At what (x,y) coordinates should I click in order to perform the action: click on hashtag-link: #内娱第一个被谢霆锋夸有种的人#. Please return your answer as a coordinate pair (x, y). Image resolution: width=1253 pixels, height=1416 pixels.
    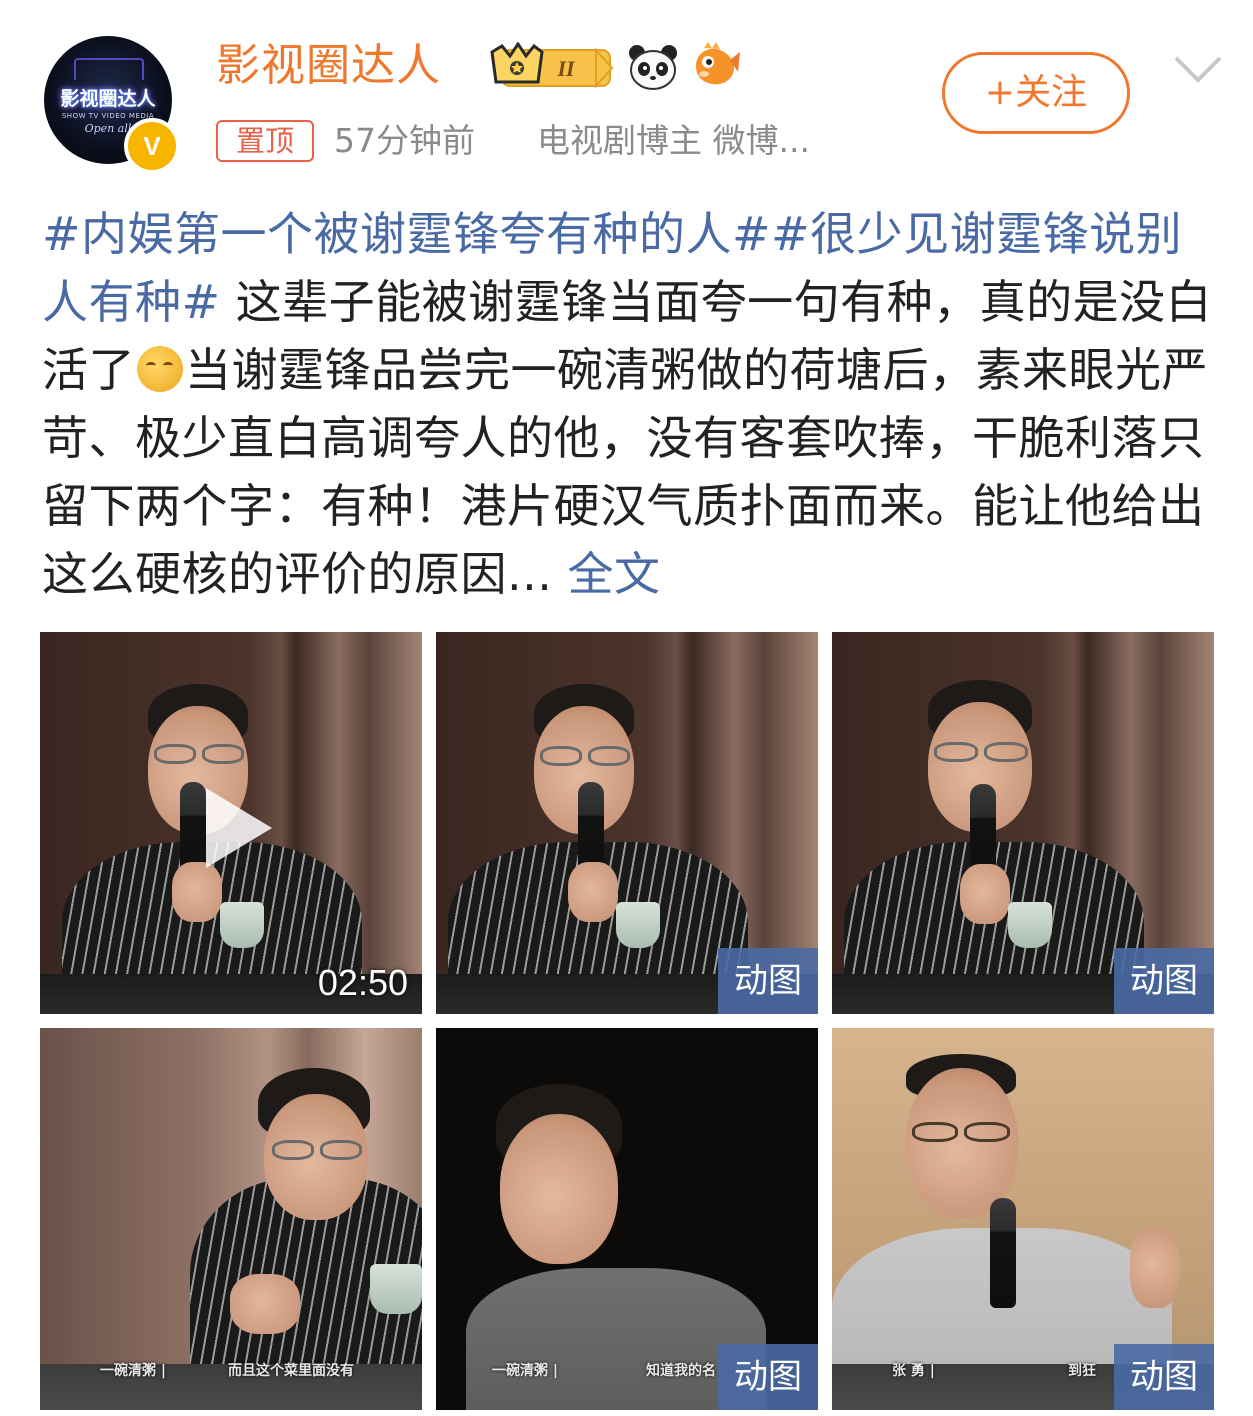
    Looking at the image, I should click on (406, 234).